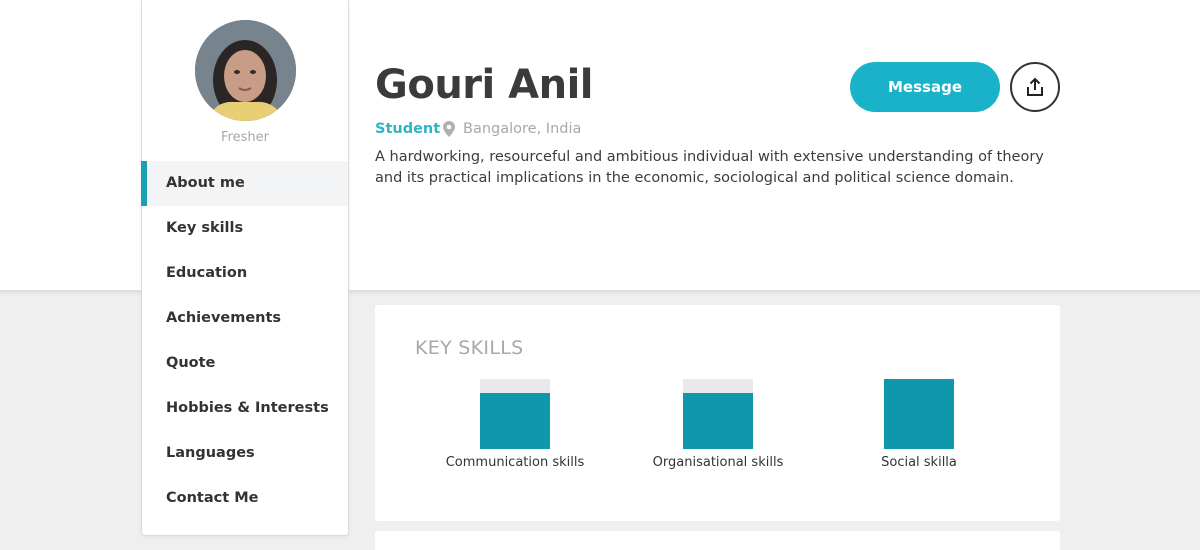  What do you see at coordinates (245, 498) in the screenshot?
I see `sidebar-item-contact: Contact Me` at bounding box center [245, 498].